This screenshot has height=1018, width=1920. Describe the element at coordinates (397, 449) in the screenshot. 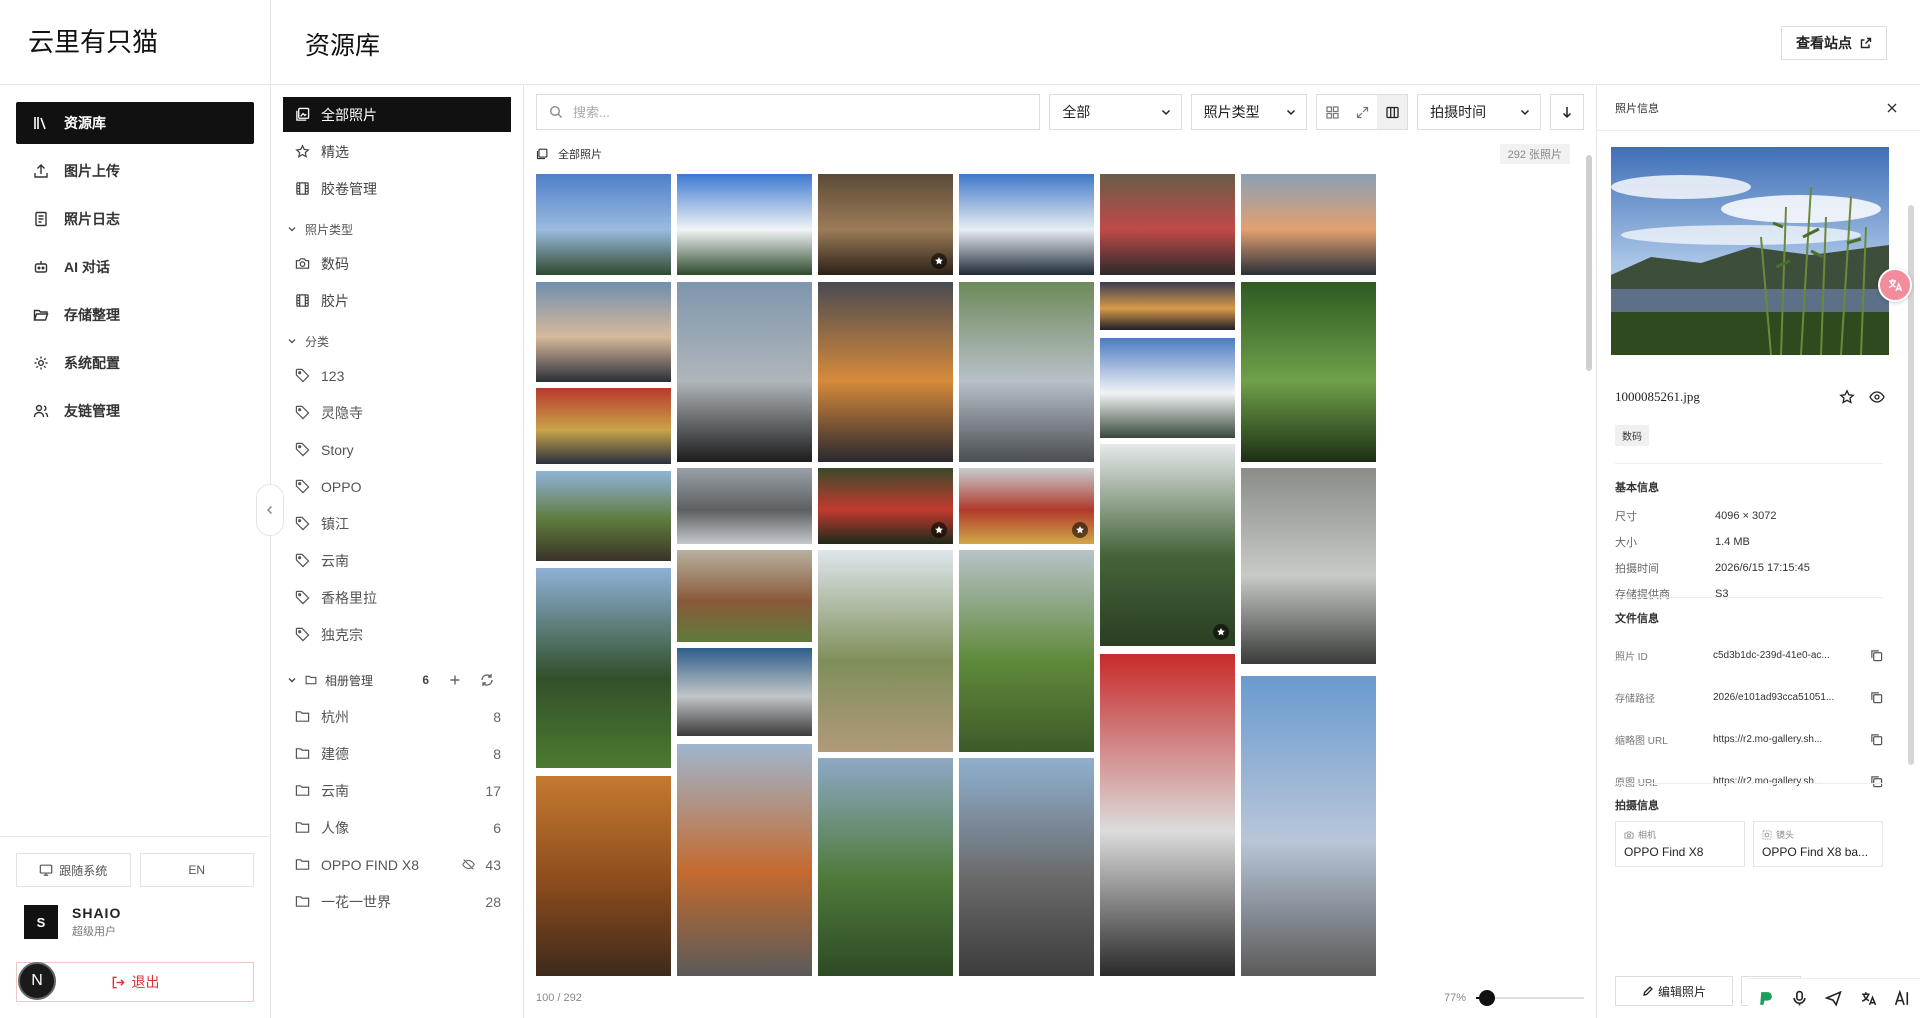

I see `sidebar-item-tag: Story` at that location.